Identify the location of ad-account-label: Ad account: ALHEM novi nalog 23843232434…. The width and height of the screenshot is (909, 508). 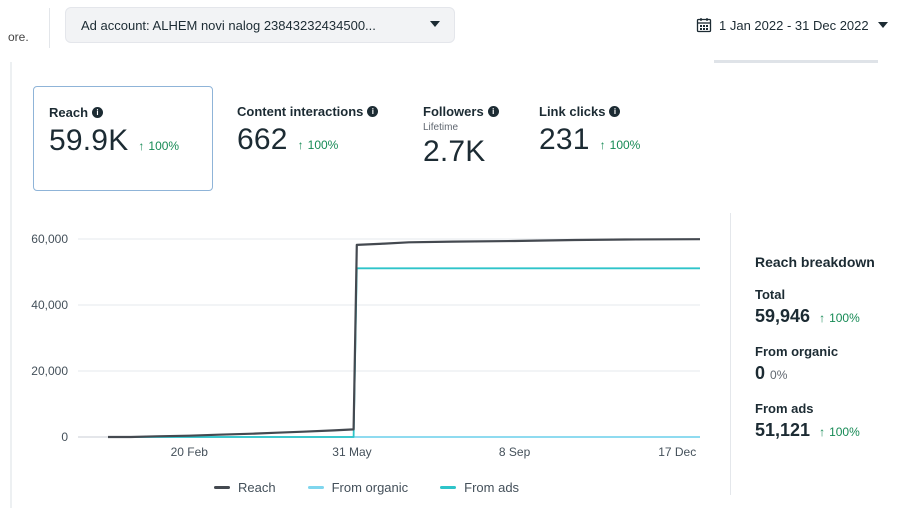
(228, 25).